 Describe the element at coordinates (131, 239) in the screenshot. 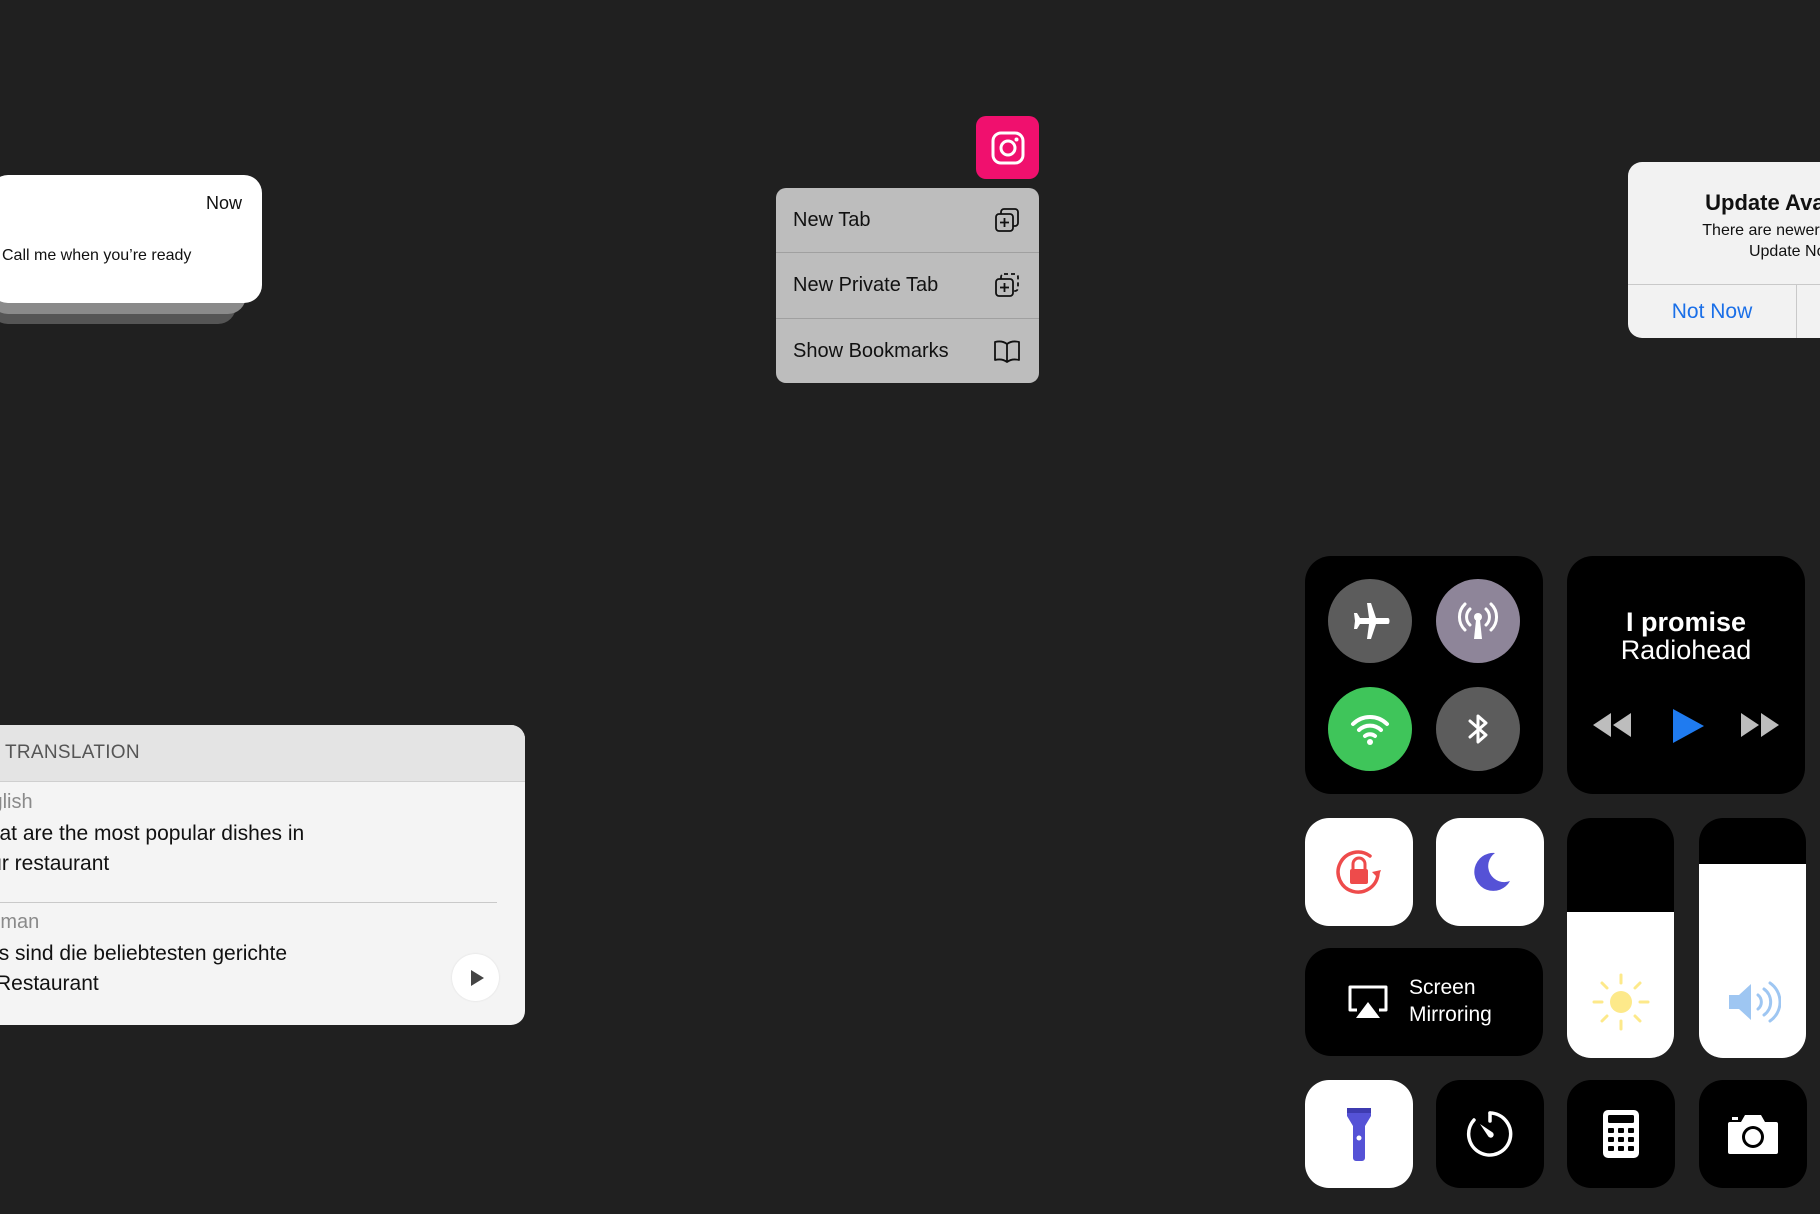

I see `notification-card: Now Call me when you’re ready` at that location.